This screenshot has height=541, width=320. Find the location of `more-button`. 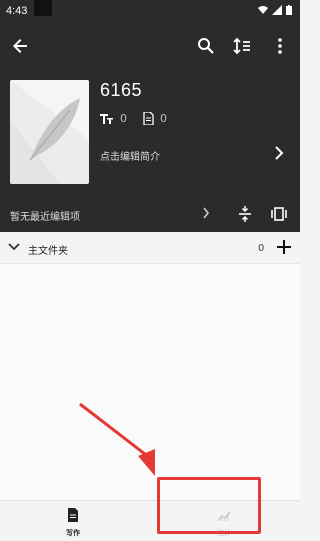

more-button is located at coordinates (280, 46).